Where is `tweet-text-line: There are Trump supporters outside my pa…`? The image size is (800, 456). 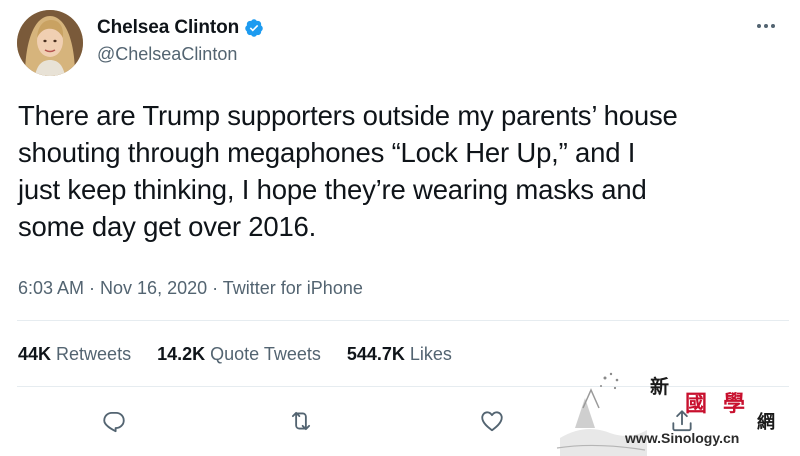
tweet-text-line: There are Trump supporters outside my pa… is located at coordinates (348, 115).